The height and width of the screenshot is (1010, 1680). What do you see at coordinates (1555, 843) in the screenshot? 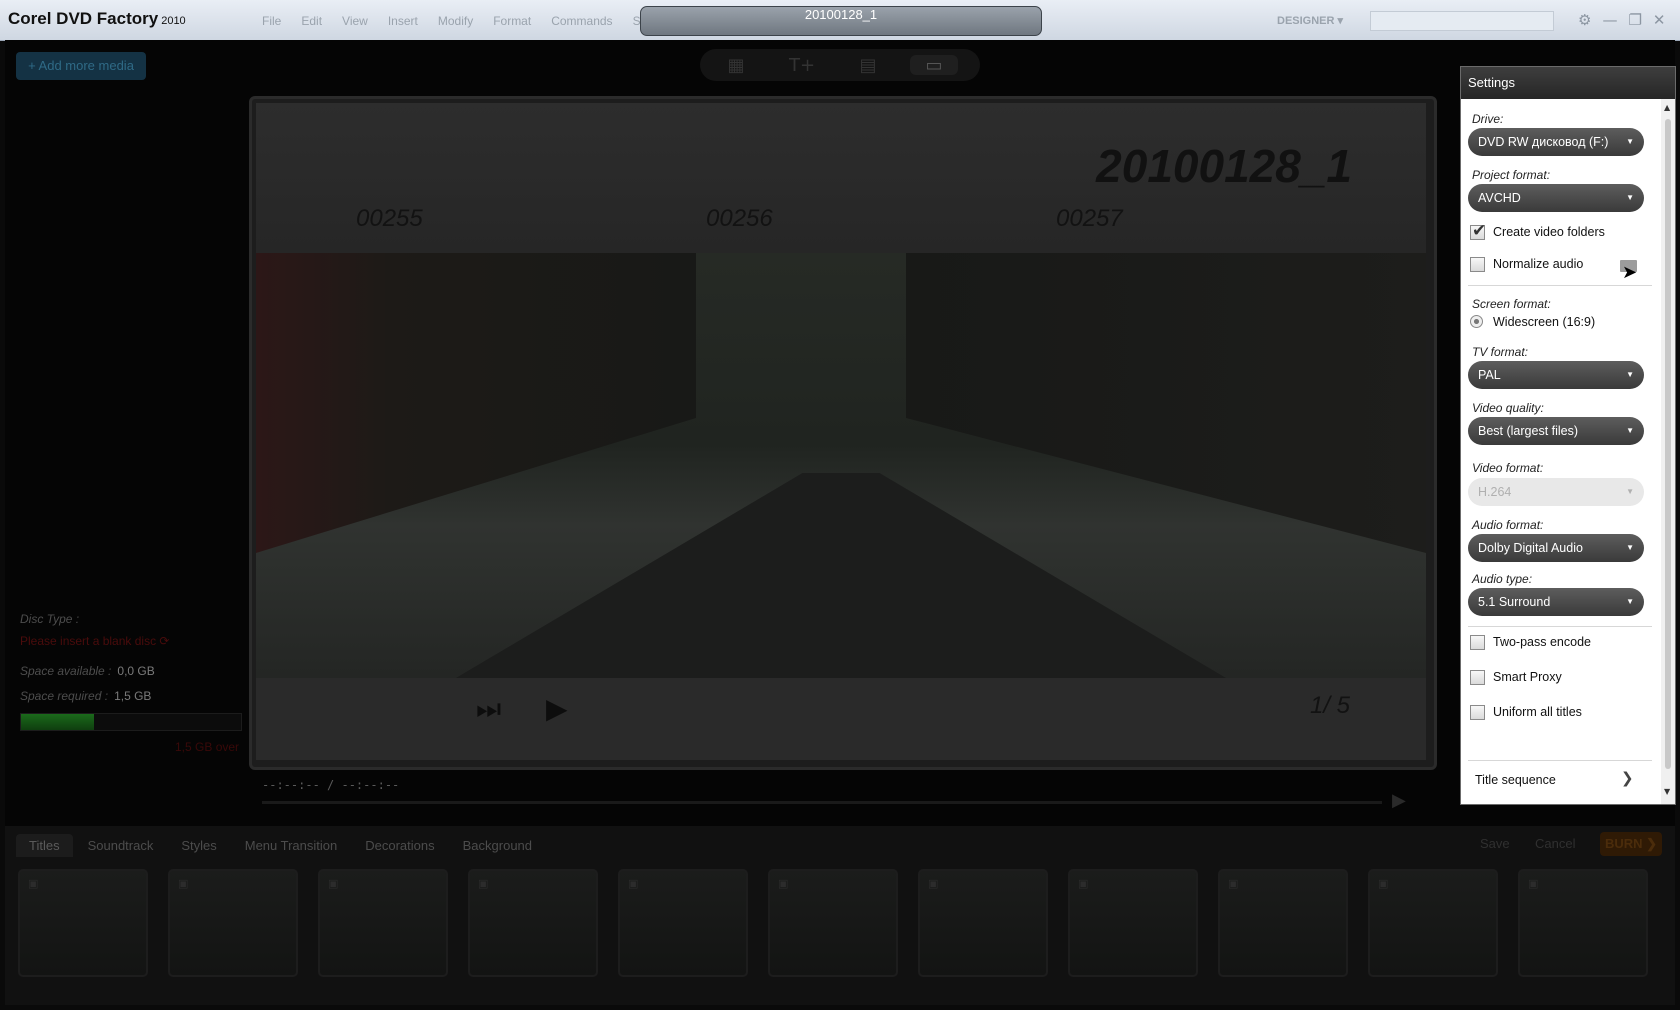
I see `cancel-button: Cancel` at bounding box center [1555, 843].